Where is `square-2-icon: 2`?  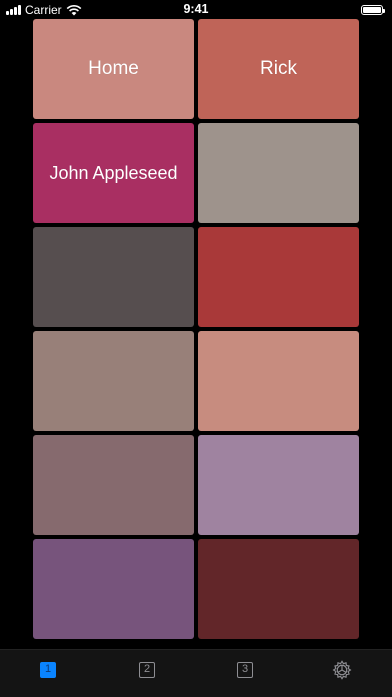 square-2-icon: 2 is located at coordinates (147, 670).